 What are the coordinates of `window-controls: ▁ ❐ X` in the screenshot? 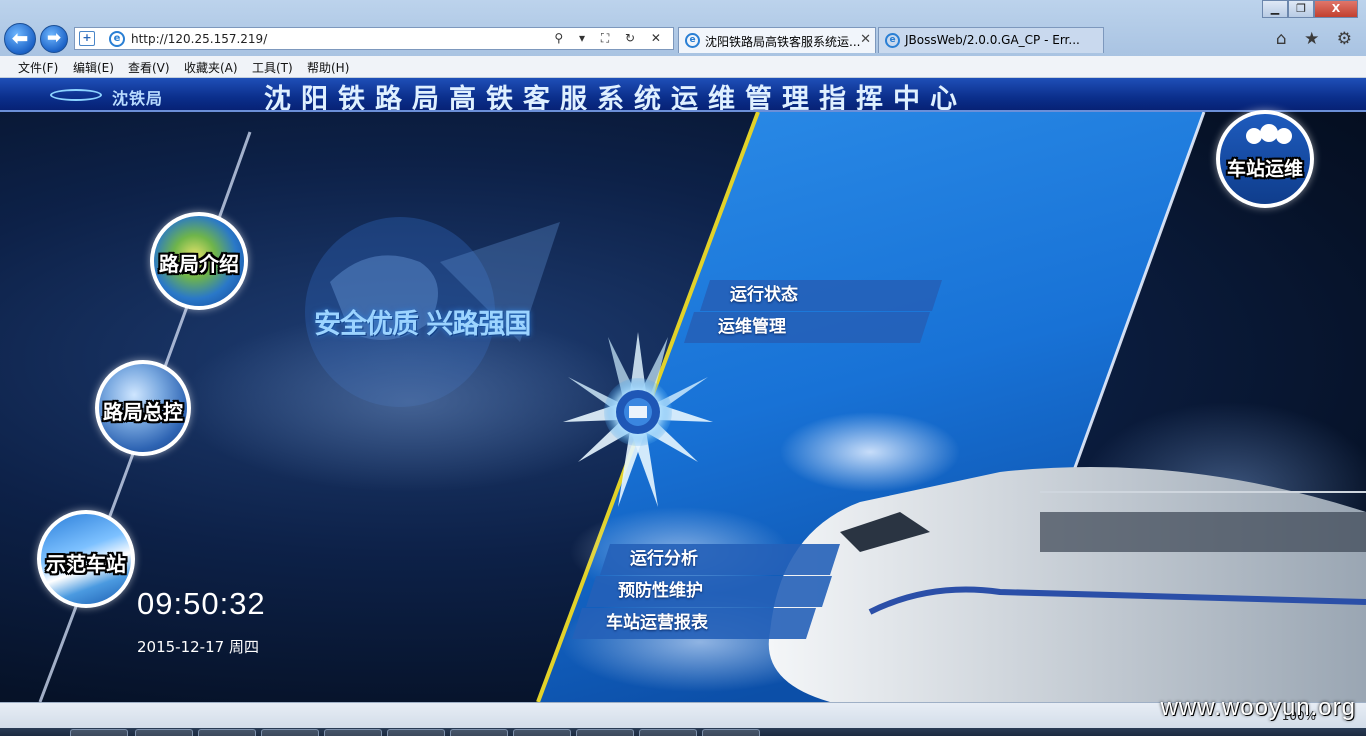 It's located at (1310, 9).